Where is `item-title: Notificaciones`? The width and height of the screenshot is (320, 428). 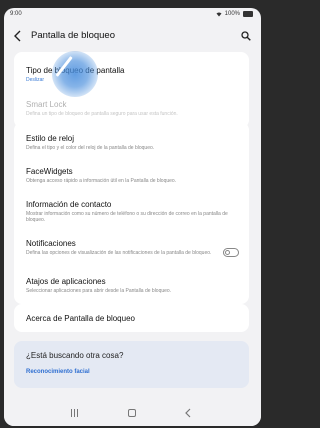 item-title: Notificaciones is located at coordinates (51, 243).